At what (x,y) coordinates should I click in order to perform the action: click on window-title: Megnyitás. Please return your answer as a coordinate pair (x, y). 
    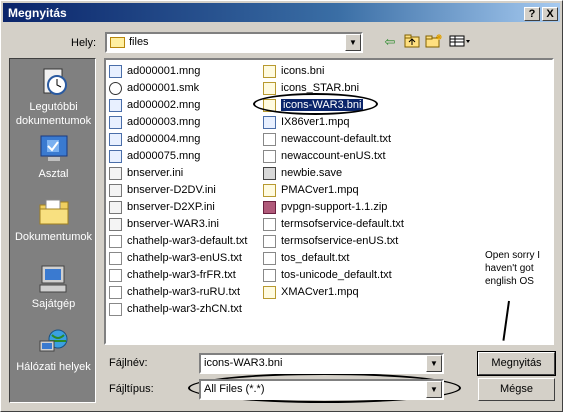
    Looking at the image, I should click on (37, 13).